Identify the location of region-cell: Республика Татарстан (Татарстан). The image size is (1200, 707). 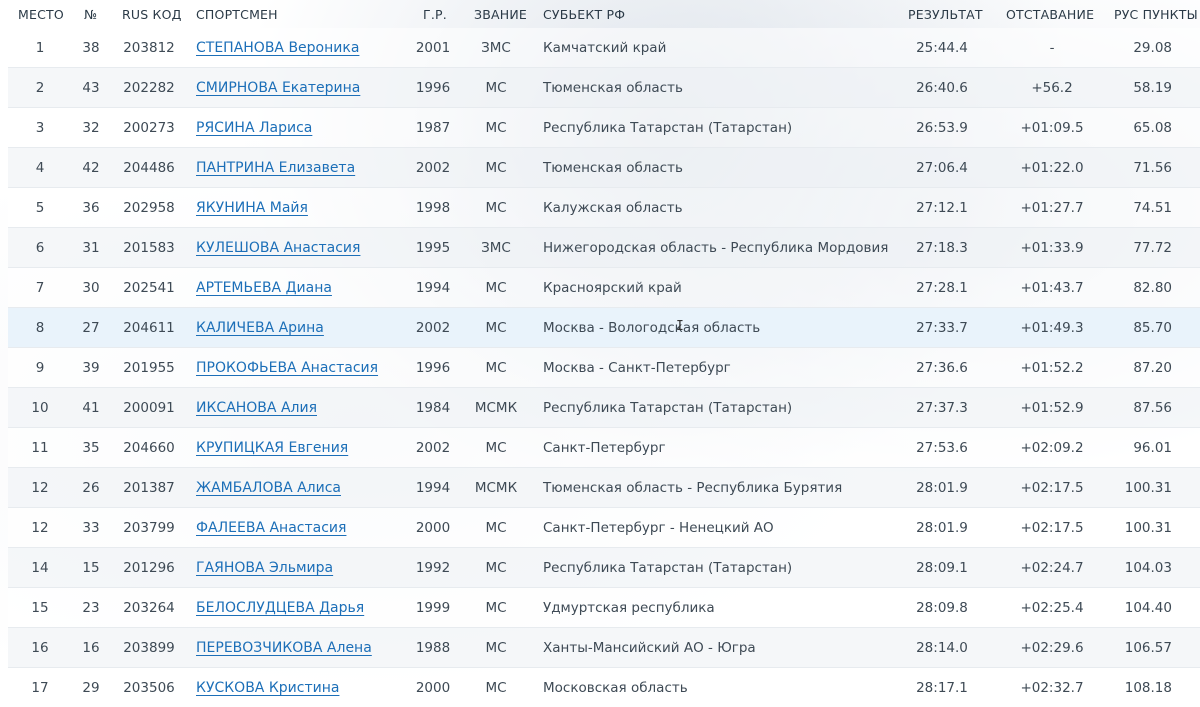
(668, 567).